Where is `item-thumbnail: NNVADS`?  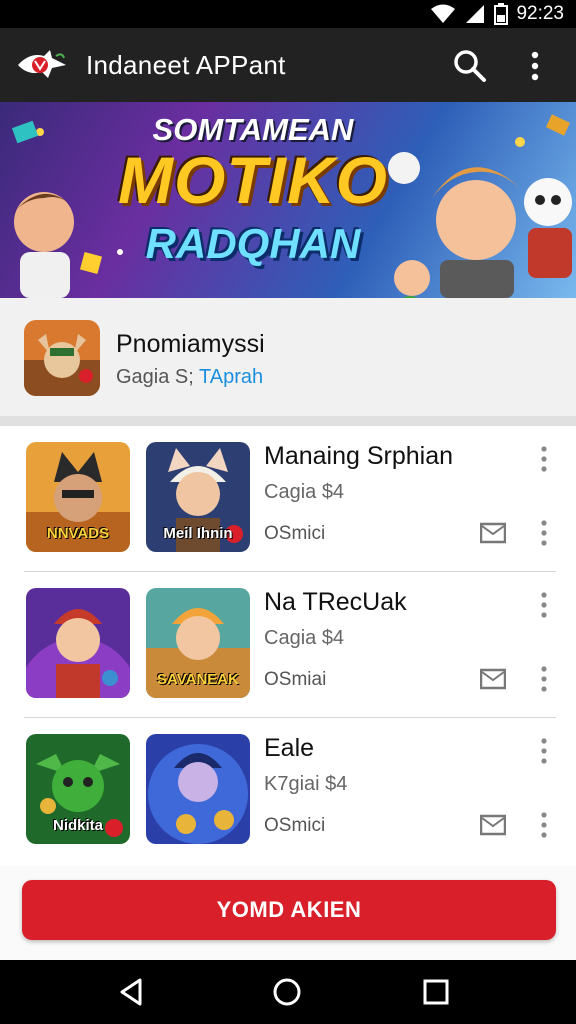 item-thumbnail: NNVADS is located at coordinates (78, 497).